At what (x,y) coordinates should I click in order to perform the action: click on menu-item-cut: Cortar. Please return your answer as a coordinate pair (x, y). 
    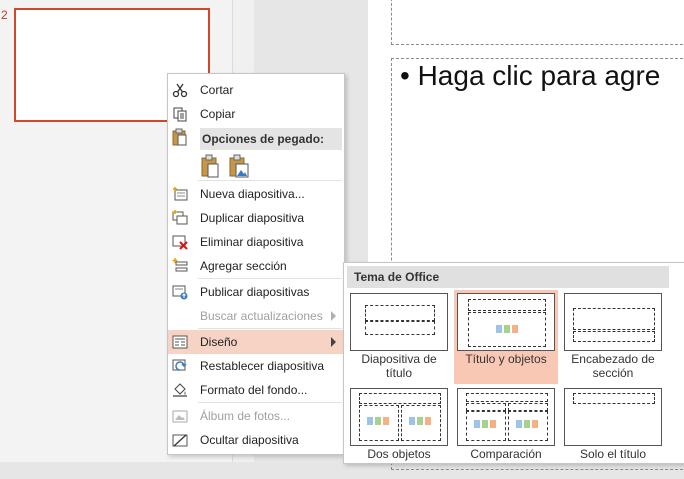
    Looking at the image, I should click on (256, 90).